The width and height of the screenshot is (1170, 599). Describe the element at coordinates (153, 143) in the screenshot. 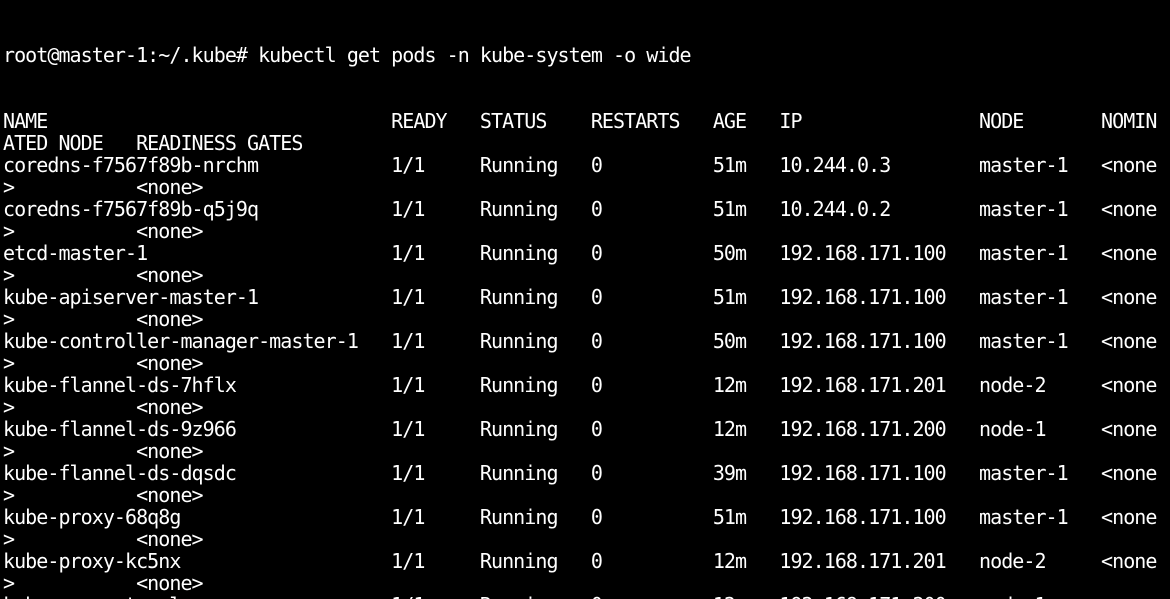

I see `output-line: ATED NODE READINESS GATES` at that location.